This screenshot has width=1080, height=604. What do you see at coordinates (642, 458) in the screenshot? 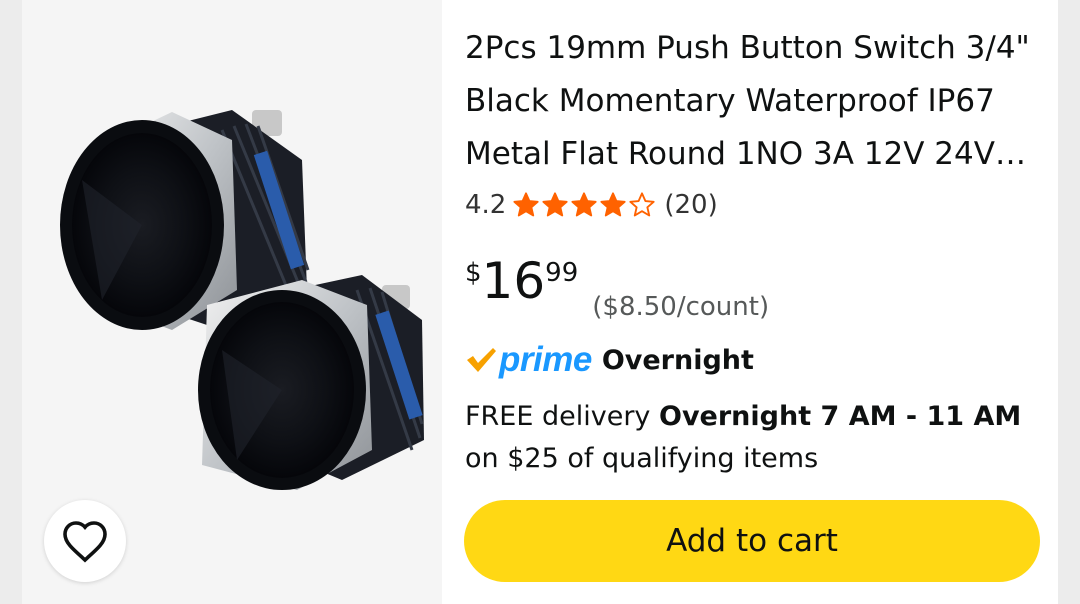
I see `delivery-qualifier: on $25 of qualifying items` at bounding box center [642, 458].